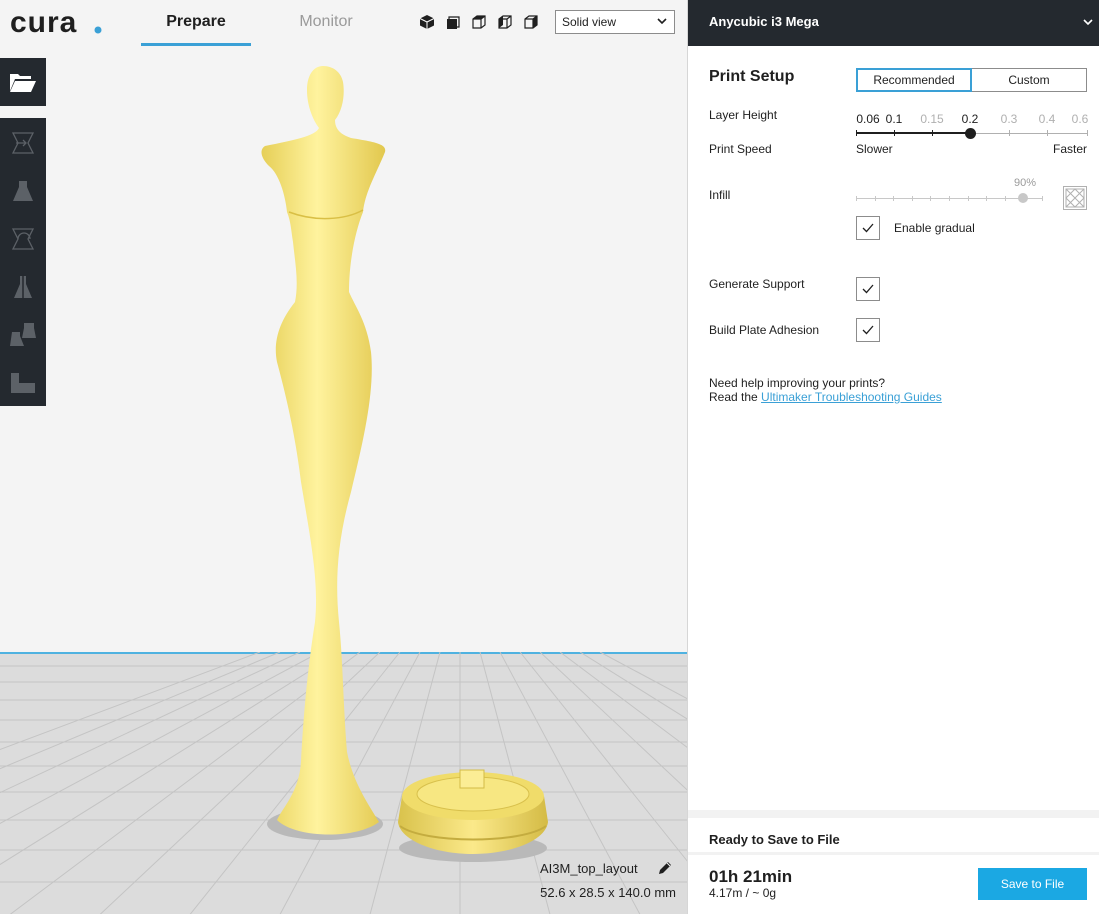 This screenshot has width=1099, height=914. Describe the element at coordinates (743, 893) in the screenshot. I see `material-usage: 4.17m / ~ 0g` at that location.